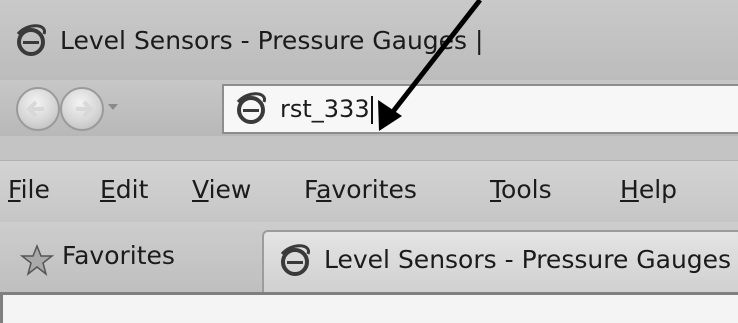 The width and height of the screenshot is (738, 323). I want to click on menu-view: View, so click(221, 189).